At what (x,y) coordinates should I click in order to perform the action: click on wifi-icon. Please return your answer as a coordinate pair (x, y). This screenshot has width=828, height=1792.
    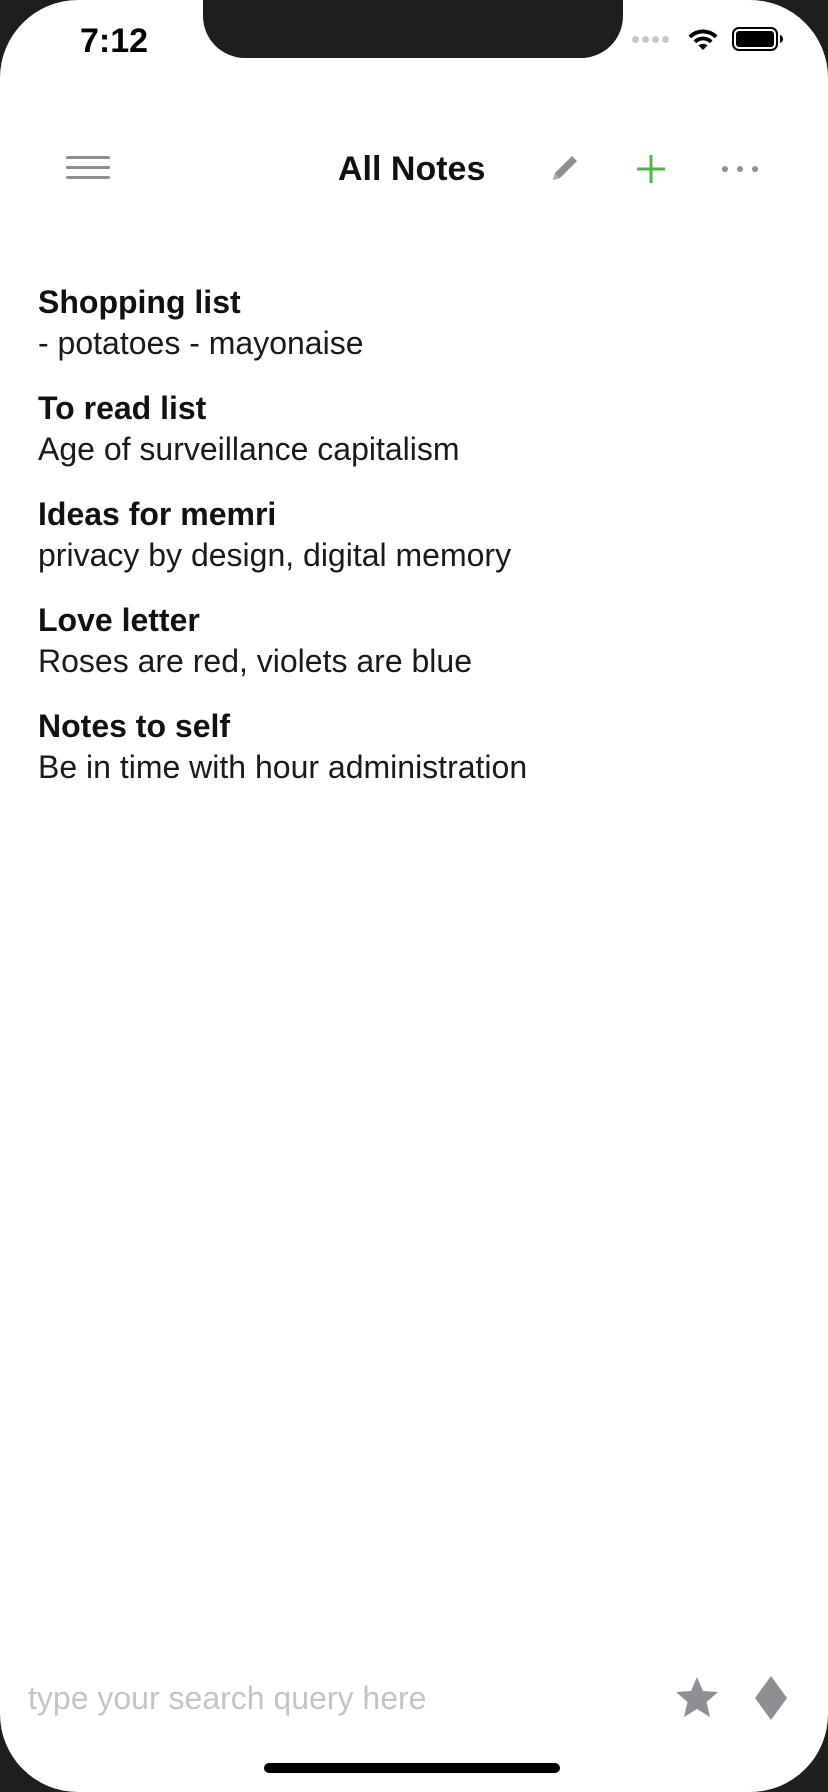
    Looking at the image, I should click on (703, 39).